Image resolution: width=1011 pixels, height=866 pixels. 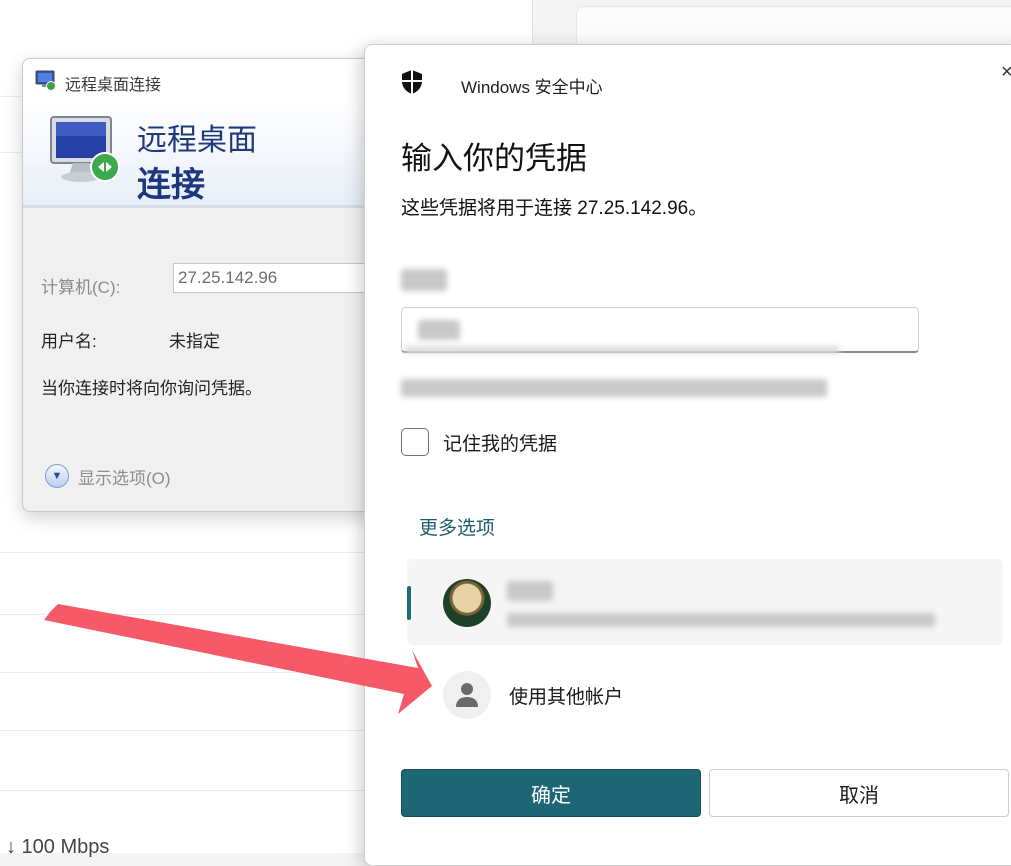 What do you see at coordinates (124, 478) in the screenshot?
I see `show-options-label: 显示选项(O)` at bounding box center [124, 478].